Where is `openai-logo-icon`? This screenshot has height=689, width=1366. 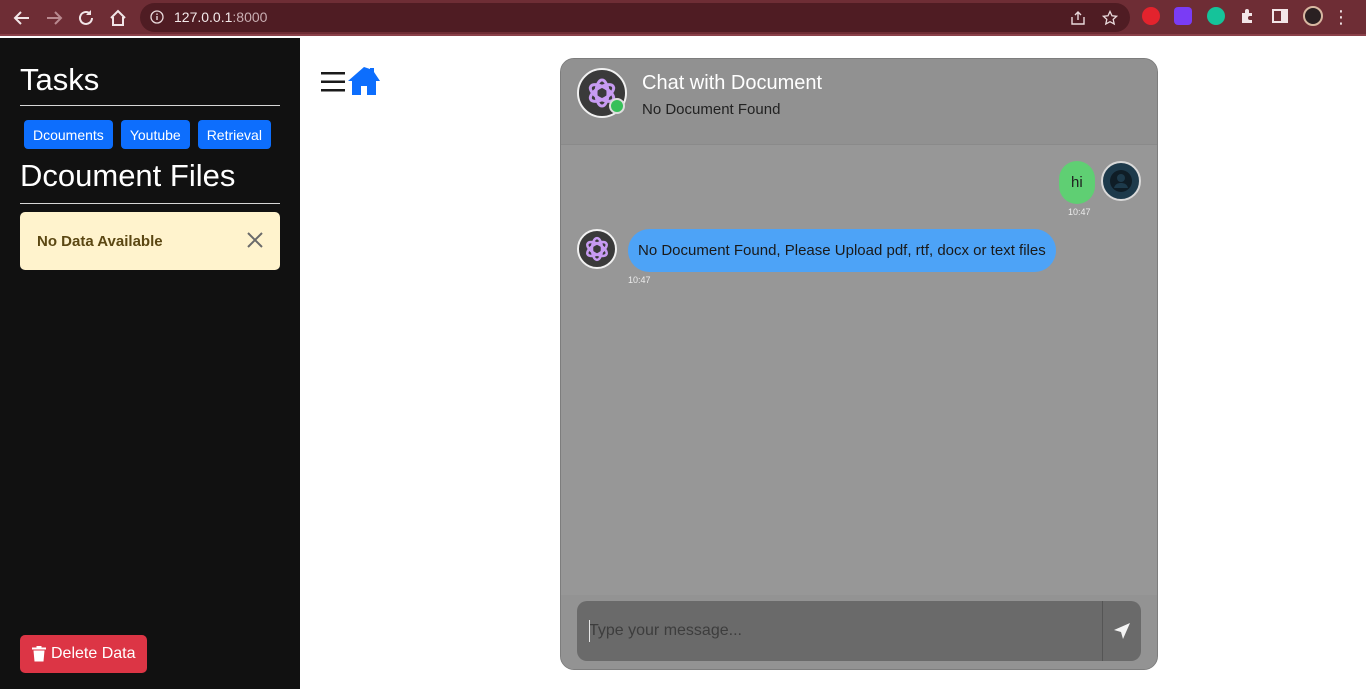
openai-logo-icon is located at coordinates (597, 249).